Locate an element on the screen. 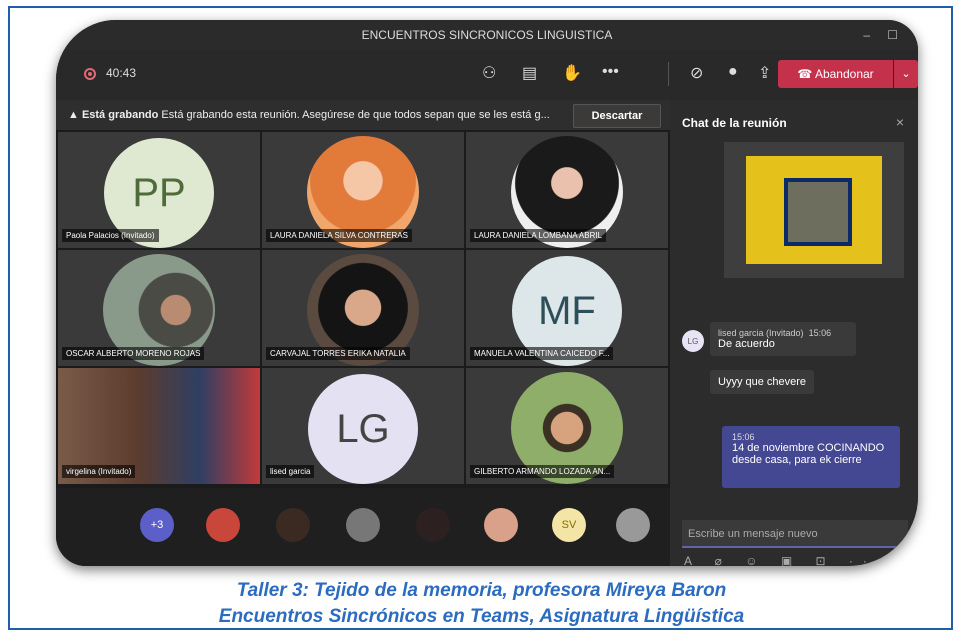 This screenshot has height=633, width=963. participant-tile: LG lised garcia is located at coordinates (363, 426).